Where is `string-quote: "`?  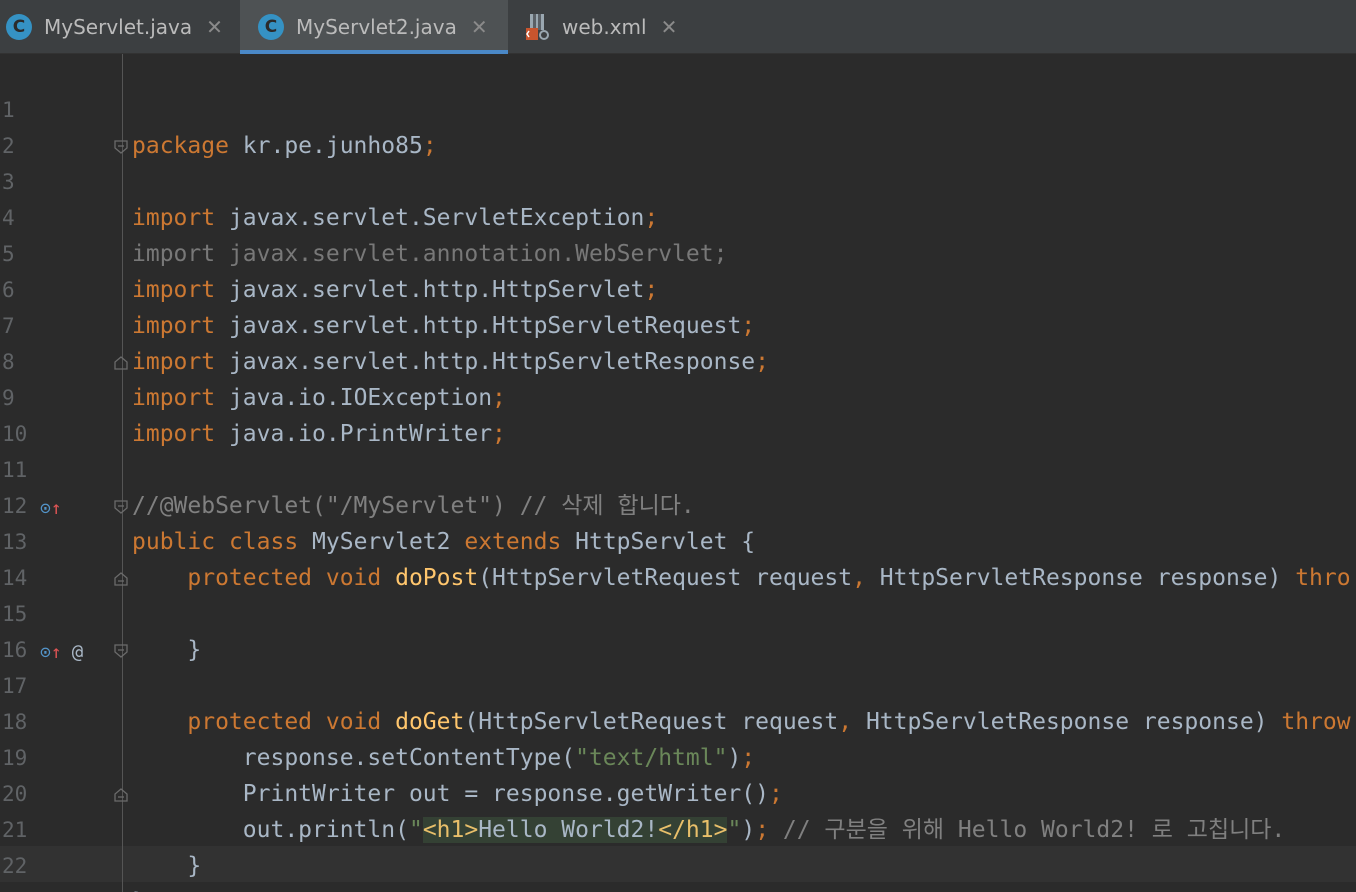
string-quote: " is located at coordinates (415, 830).